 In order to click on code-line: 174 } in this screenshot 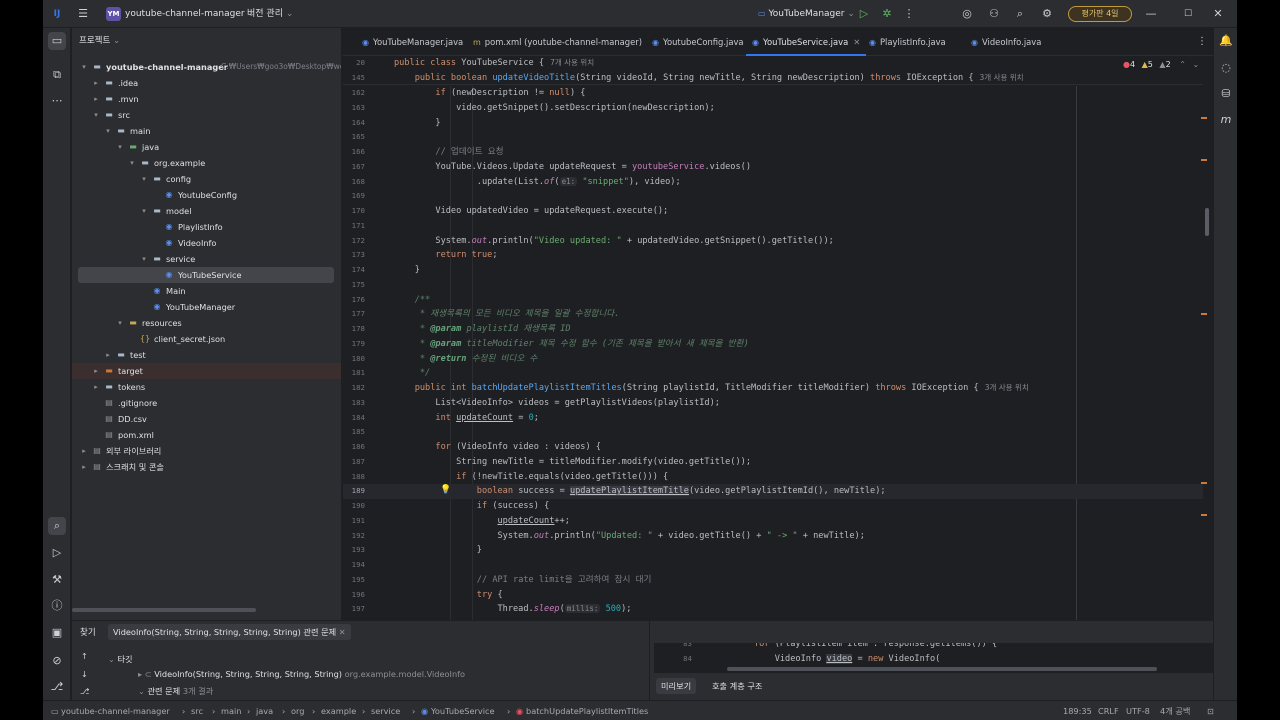, I will do `click(773, 270)`.